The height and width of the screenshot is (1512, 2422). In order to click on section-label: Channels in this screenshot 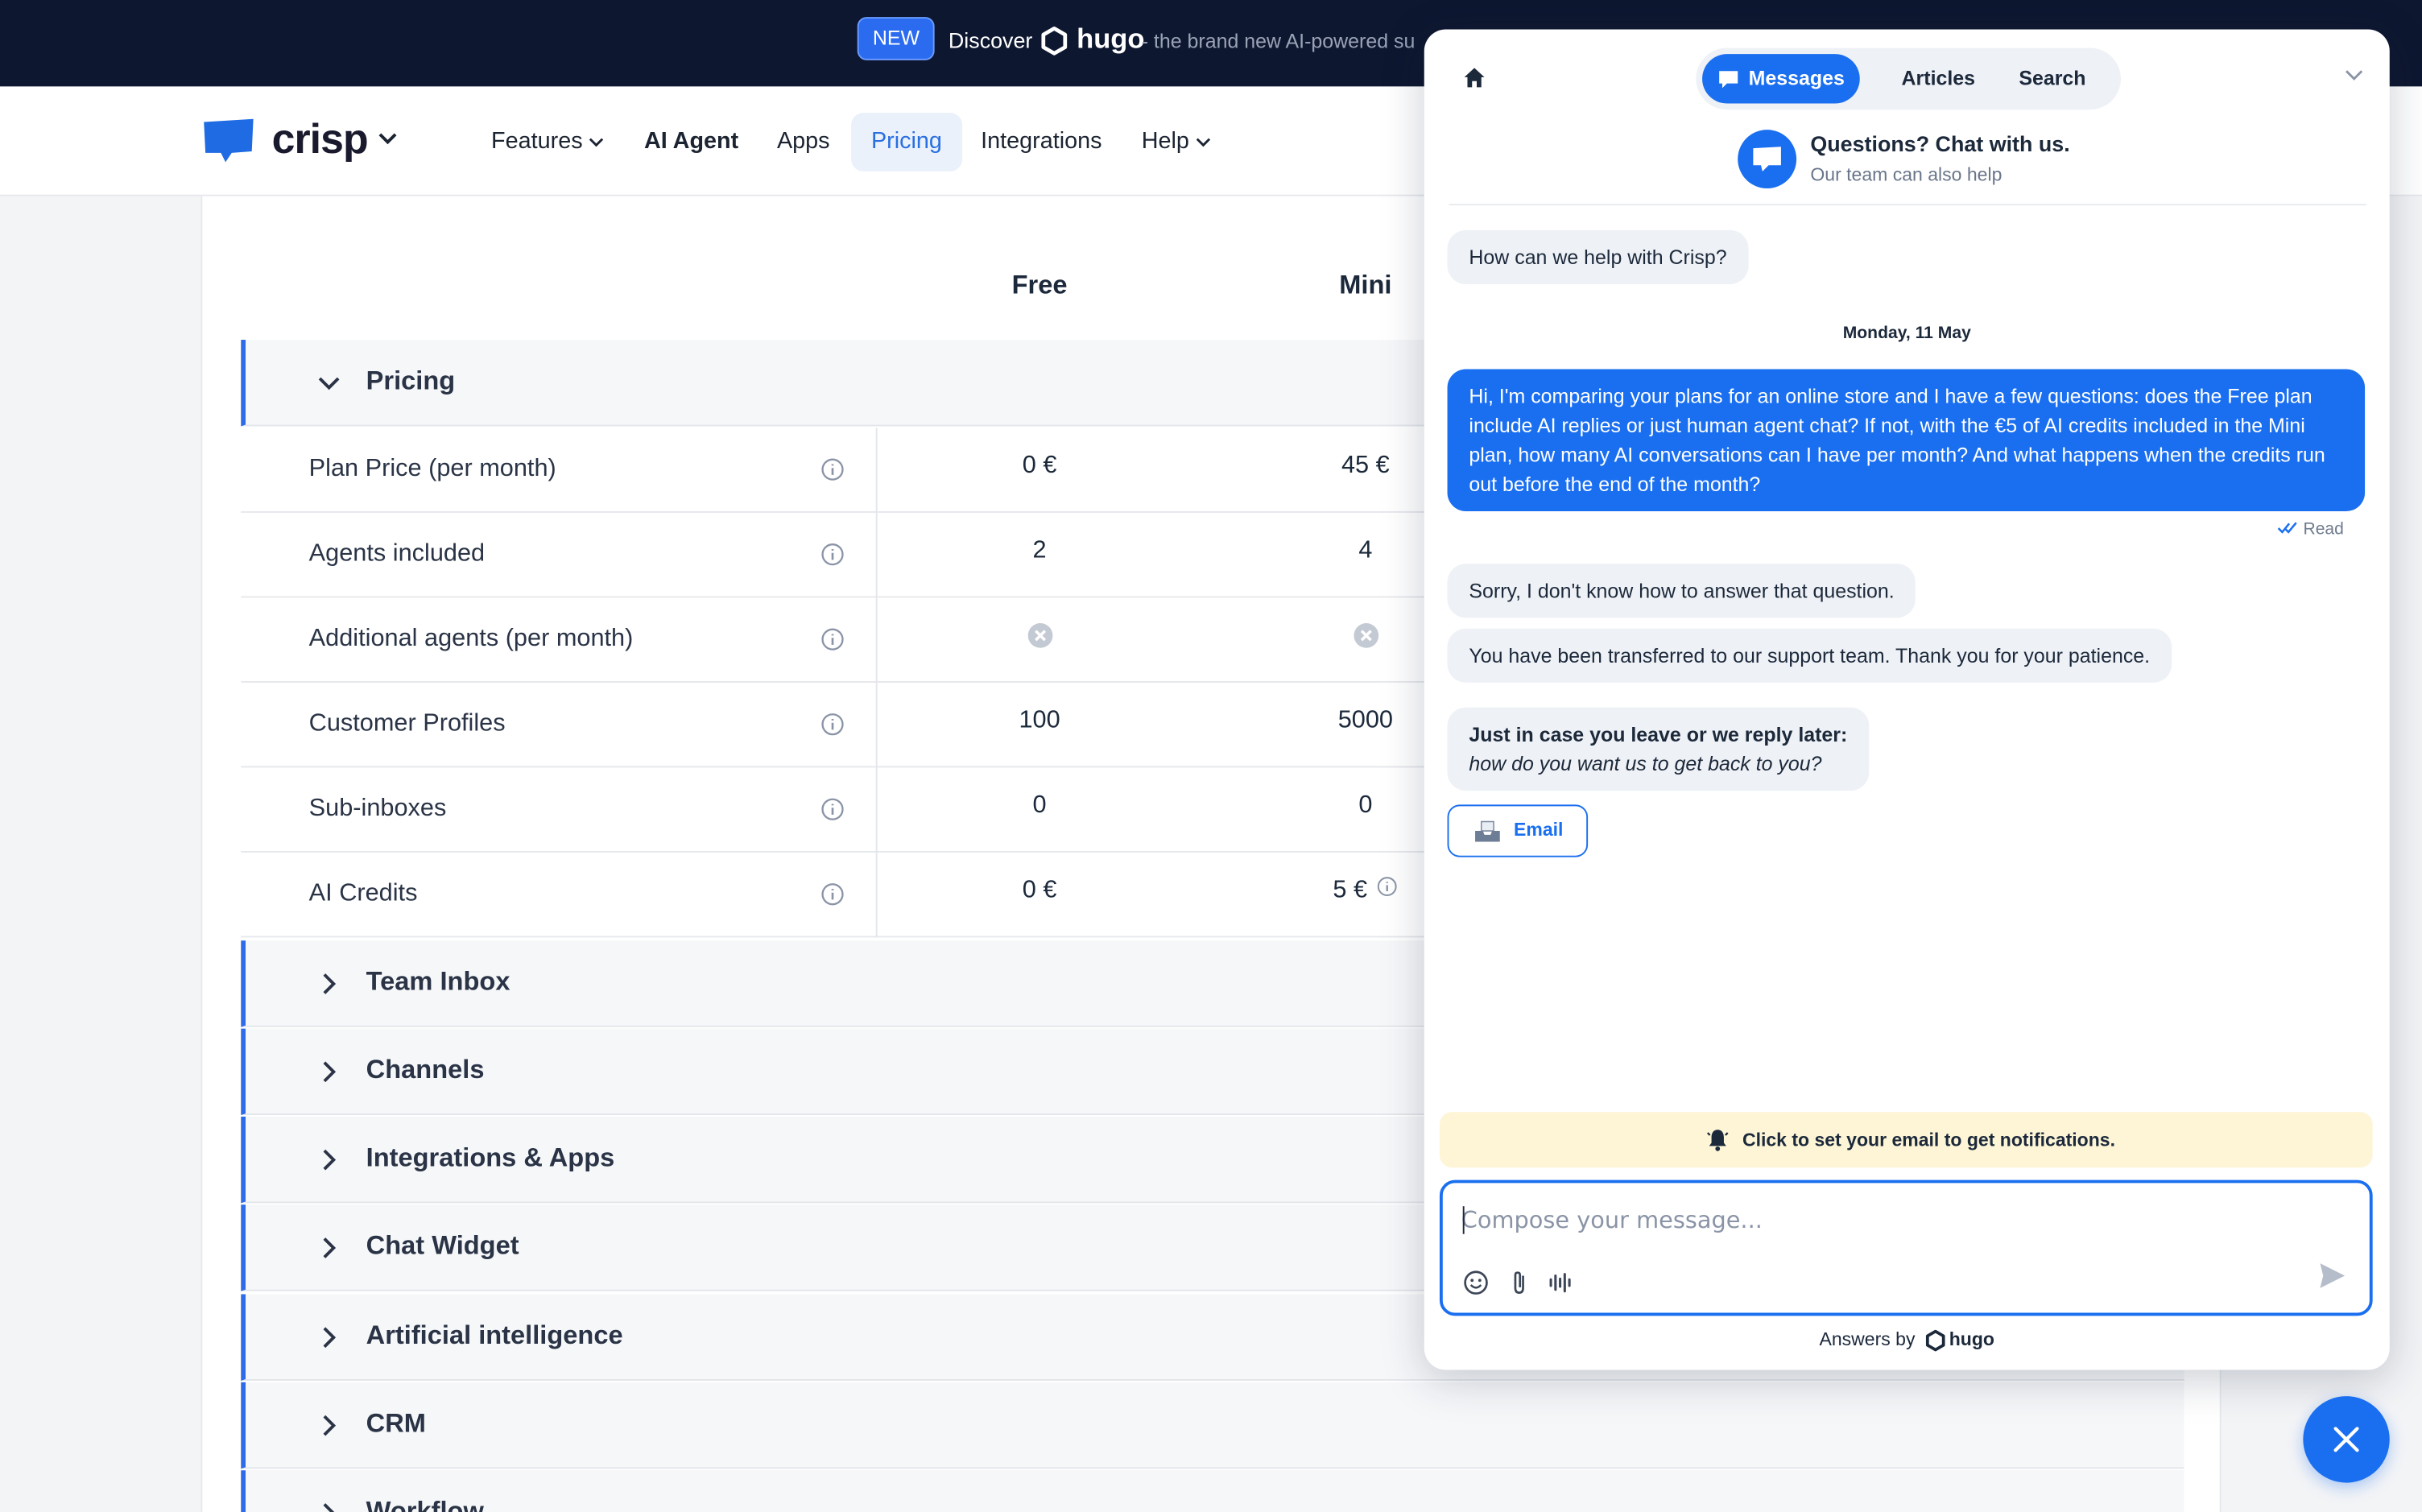, I will do `click(425, 1069)`.